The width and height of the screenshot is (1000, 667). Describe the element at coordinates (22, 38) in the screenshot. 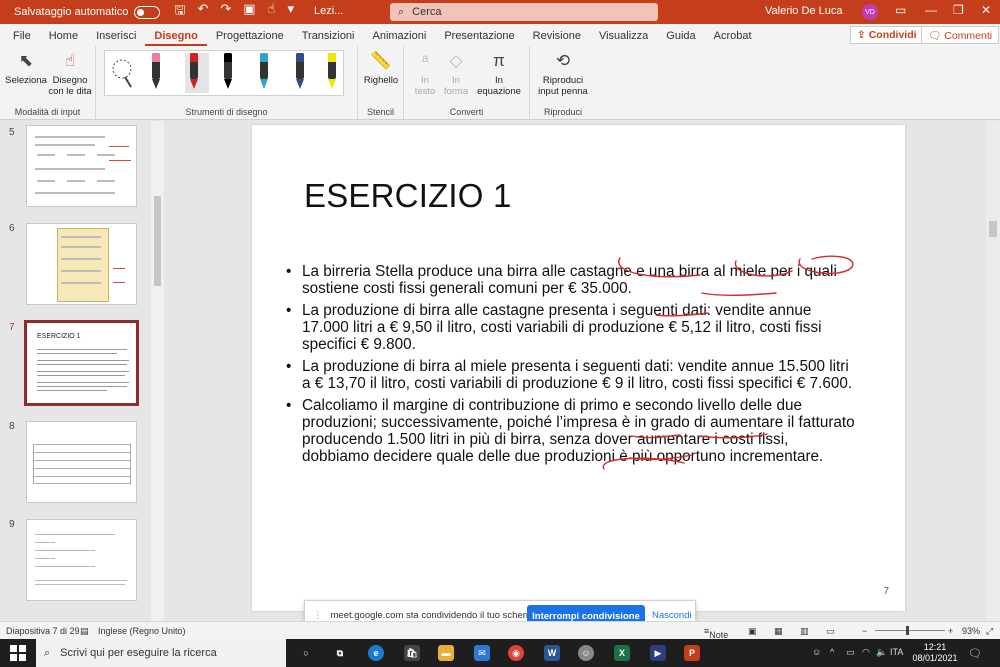

I see `tab-file: File` at that location.